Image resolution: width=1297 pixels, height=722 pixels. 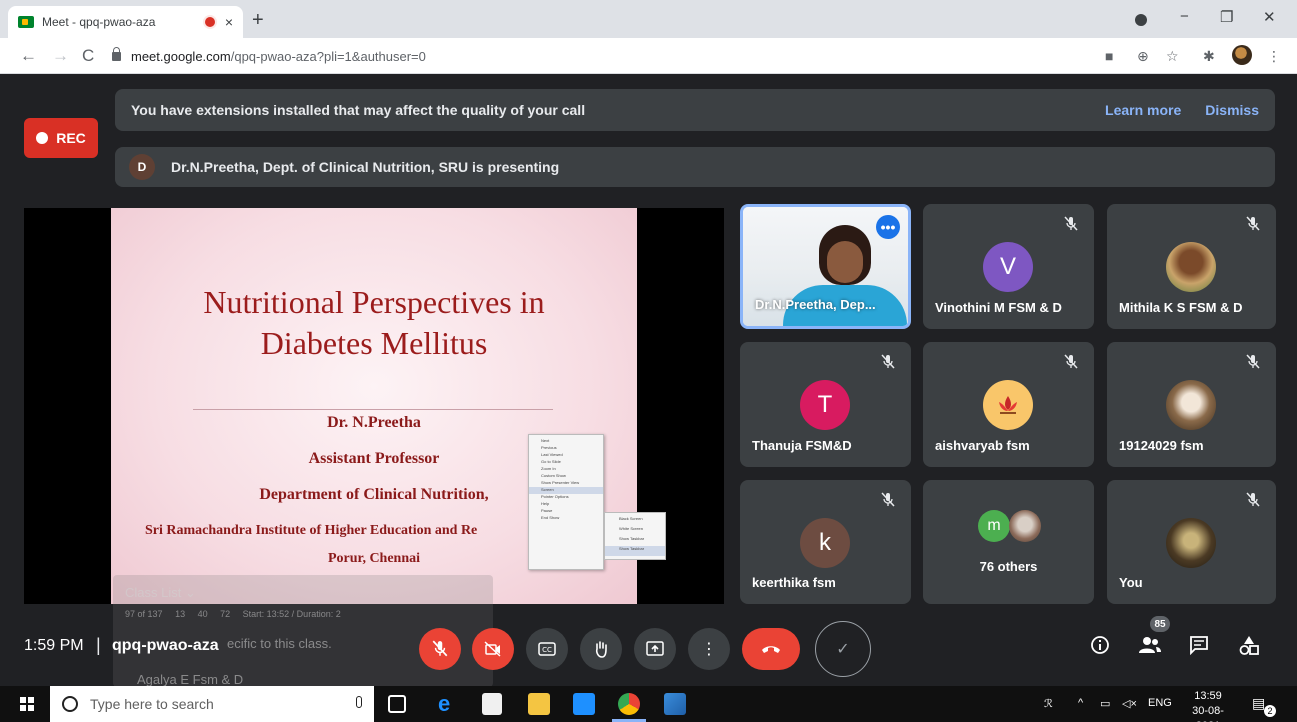 What do you see at coordinates (566, 441) in the screenshot?
I see `context-menu-item: Next` at bounding box center [566, 441].